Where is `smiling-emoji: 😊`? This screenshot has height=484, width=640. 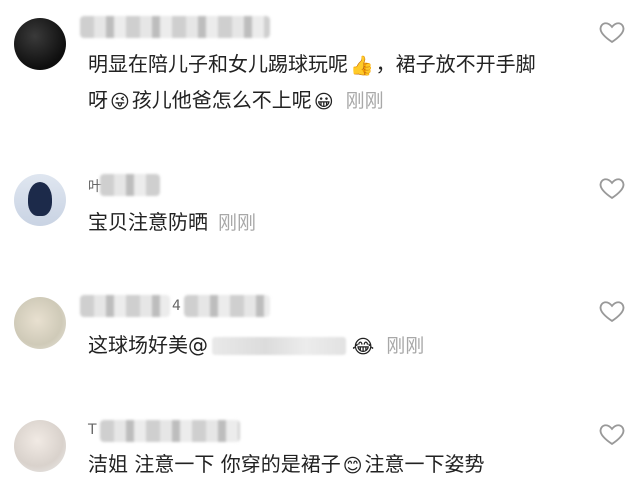 smiling-emoji: 😊 is located at coordinates (352, 466).